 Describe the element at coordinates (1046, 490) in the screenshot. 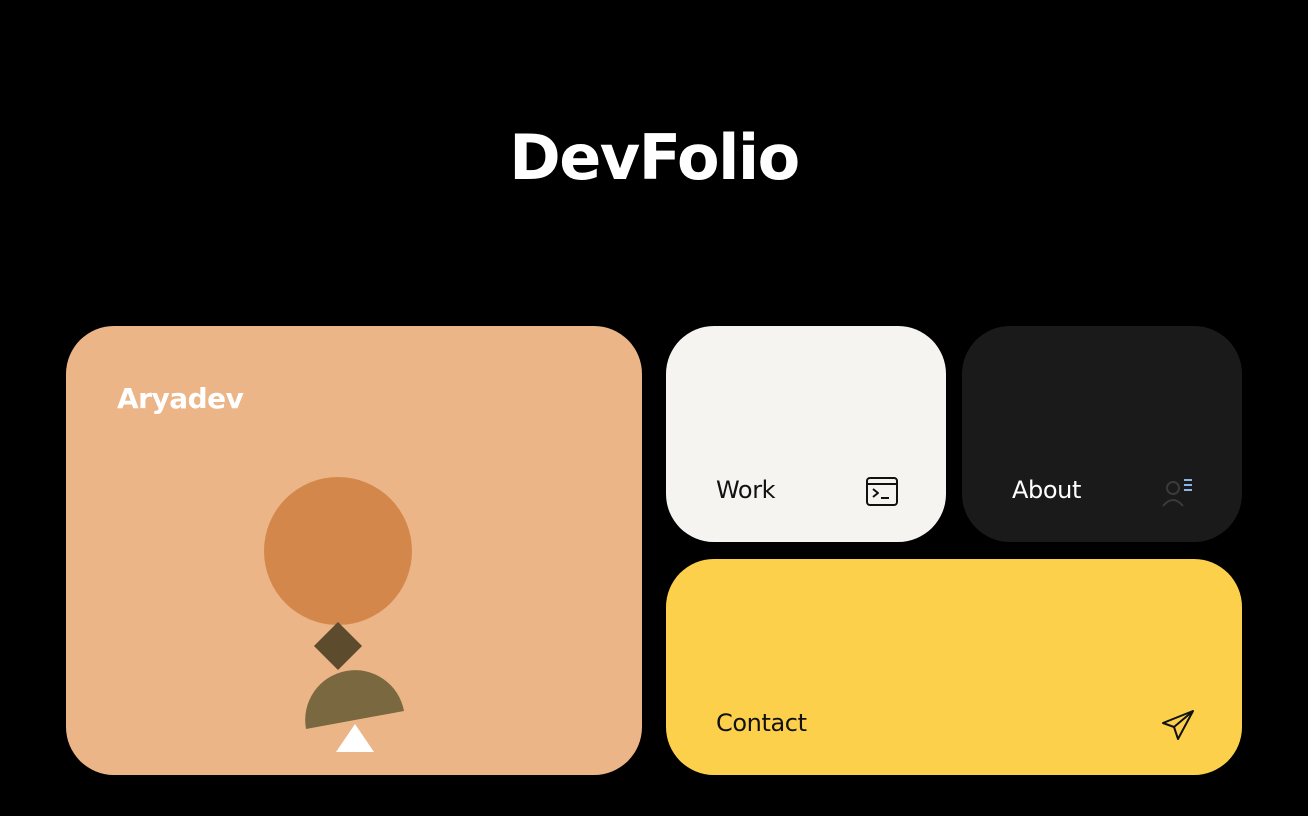

I see `about-label: About` at that location.